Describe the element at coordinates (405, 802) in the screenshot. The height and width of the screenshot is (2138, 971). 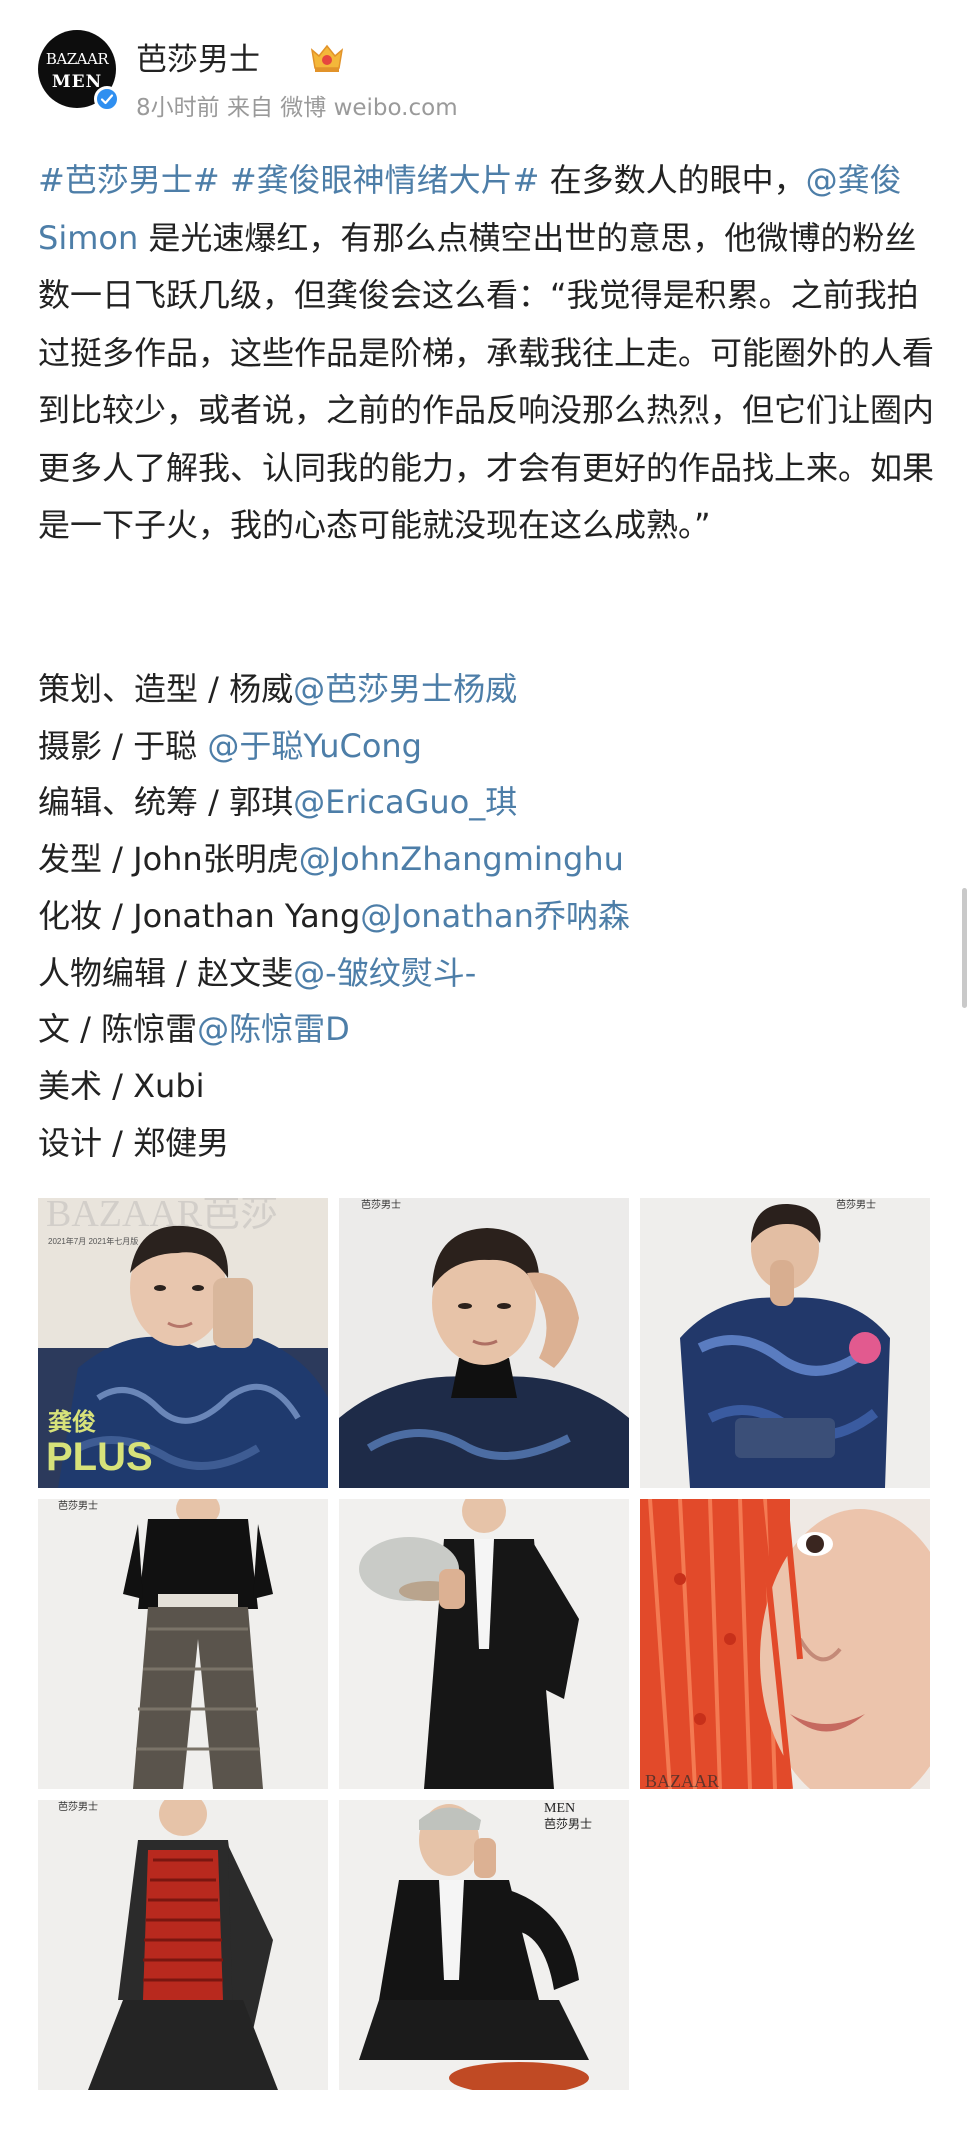
I see `mention-link: @EricaGuo_琪` at that location.